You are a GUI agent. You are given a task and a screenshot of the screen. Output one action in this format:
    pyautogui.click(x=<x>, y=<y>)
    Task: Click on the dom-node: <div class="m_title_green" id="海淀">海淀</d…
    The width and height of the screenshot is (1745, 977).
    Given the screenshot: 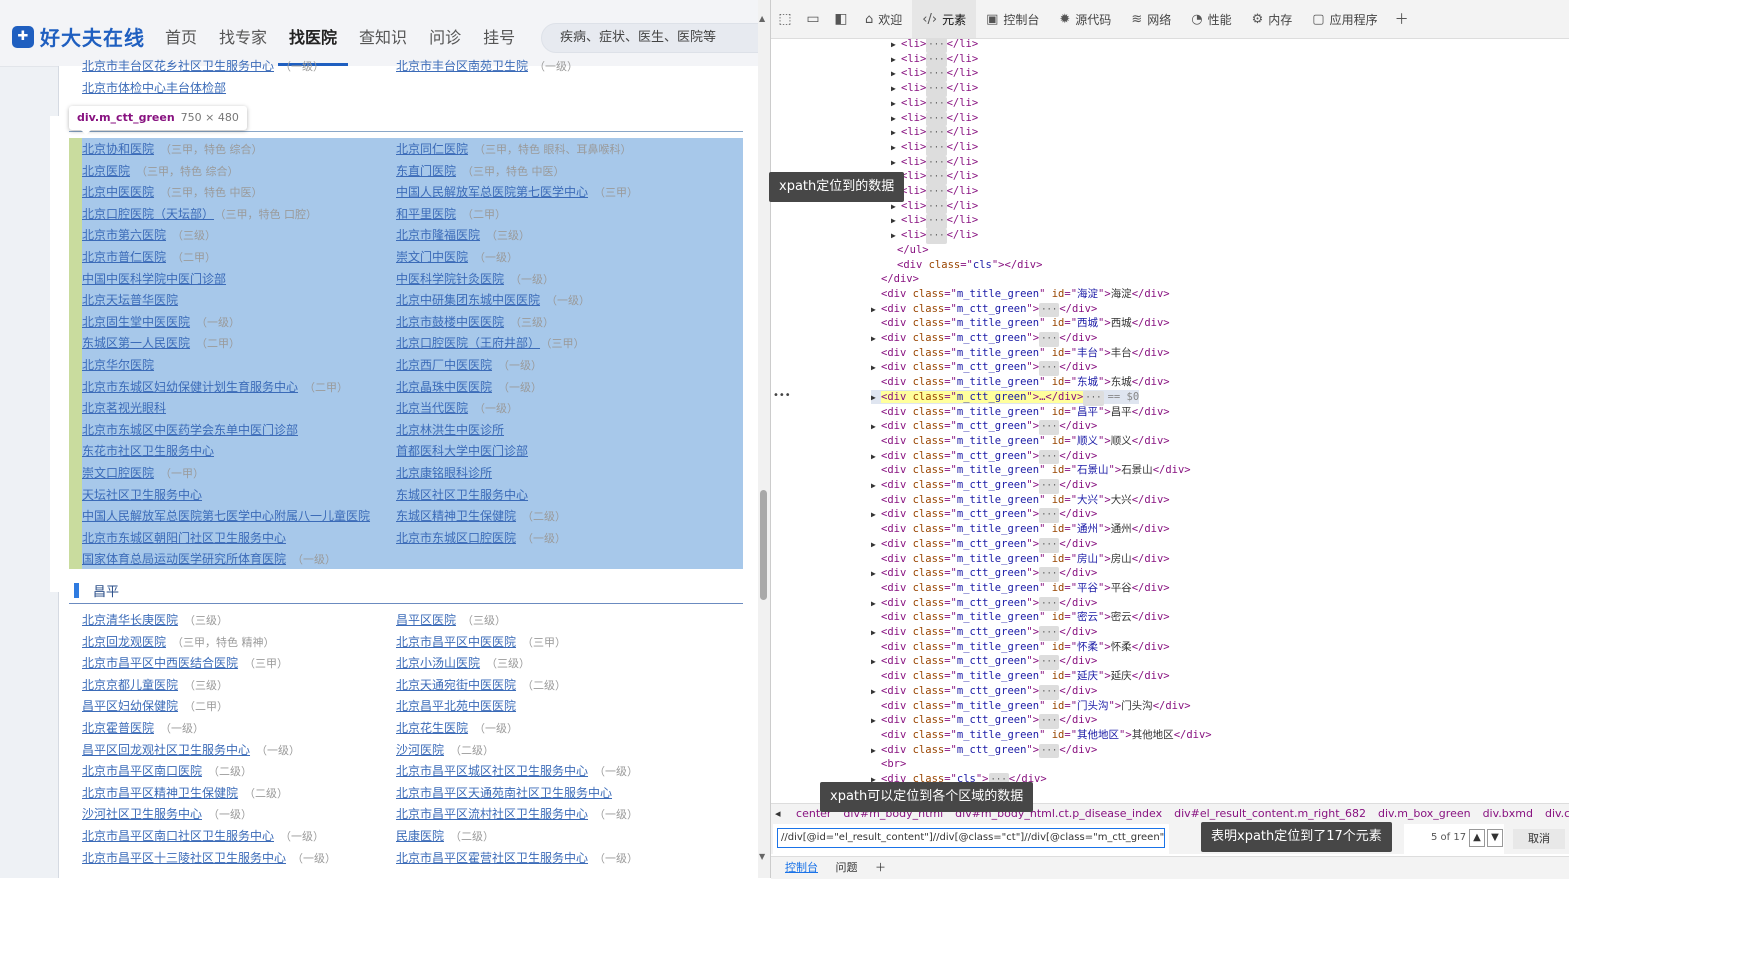 What is the action you would take?
    pyautogui.click(x=1025, y=294)
    